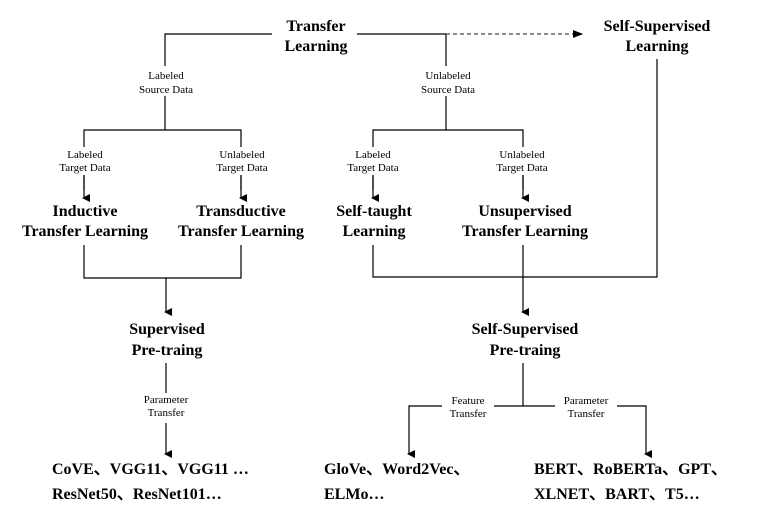 The width and height of the screenshot is (759, 521). Describe the element at coordinates (468, 401) in the screenshot. I see `edge-label-line: Feature` at that location.